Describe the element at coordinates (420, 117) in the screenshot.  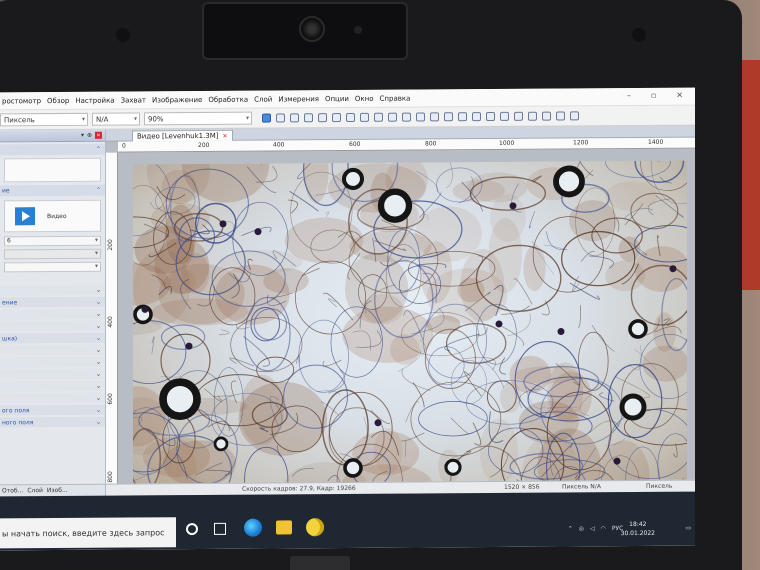
I see `link-tool-icon` at that location.